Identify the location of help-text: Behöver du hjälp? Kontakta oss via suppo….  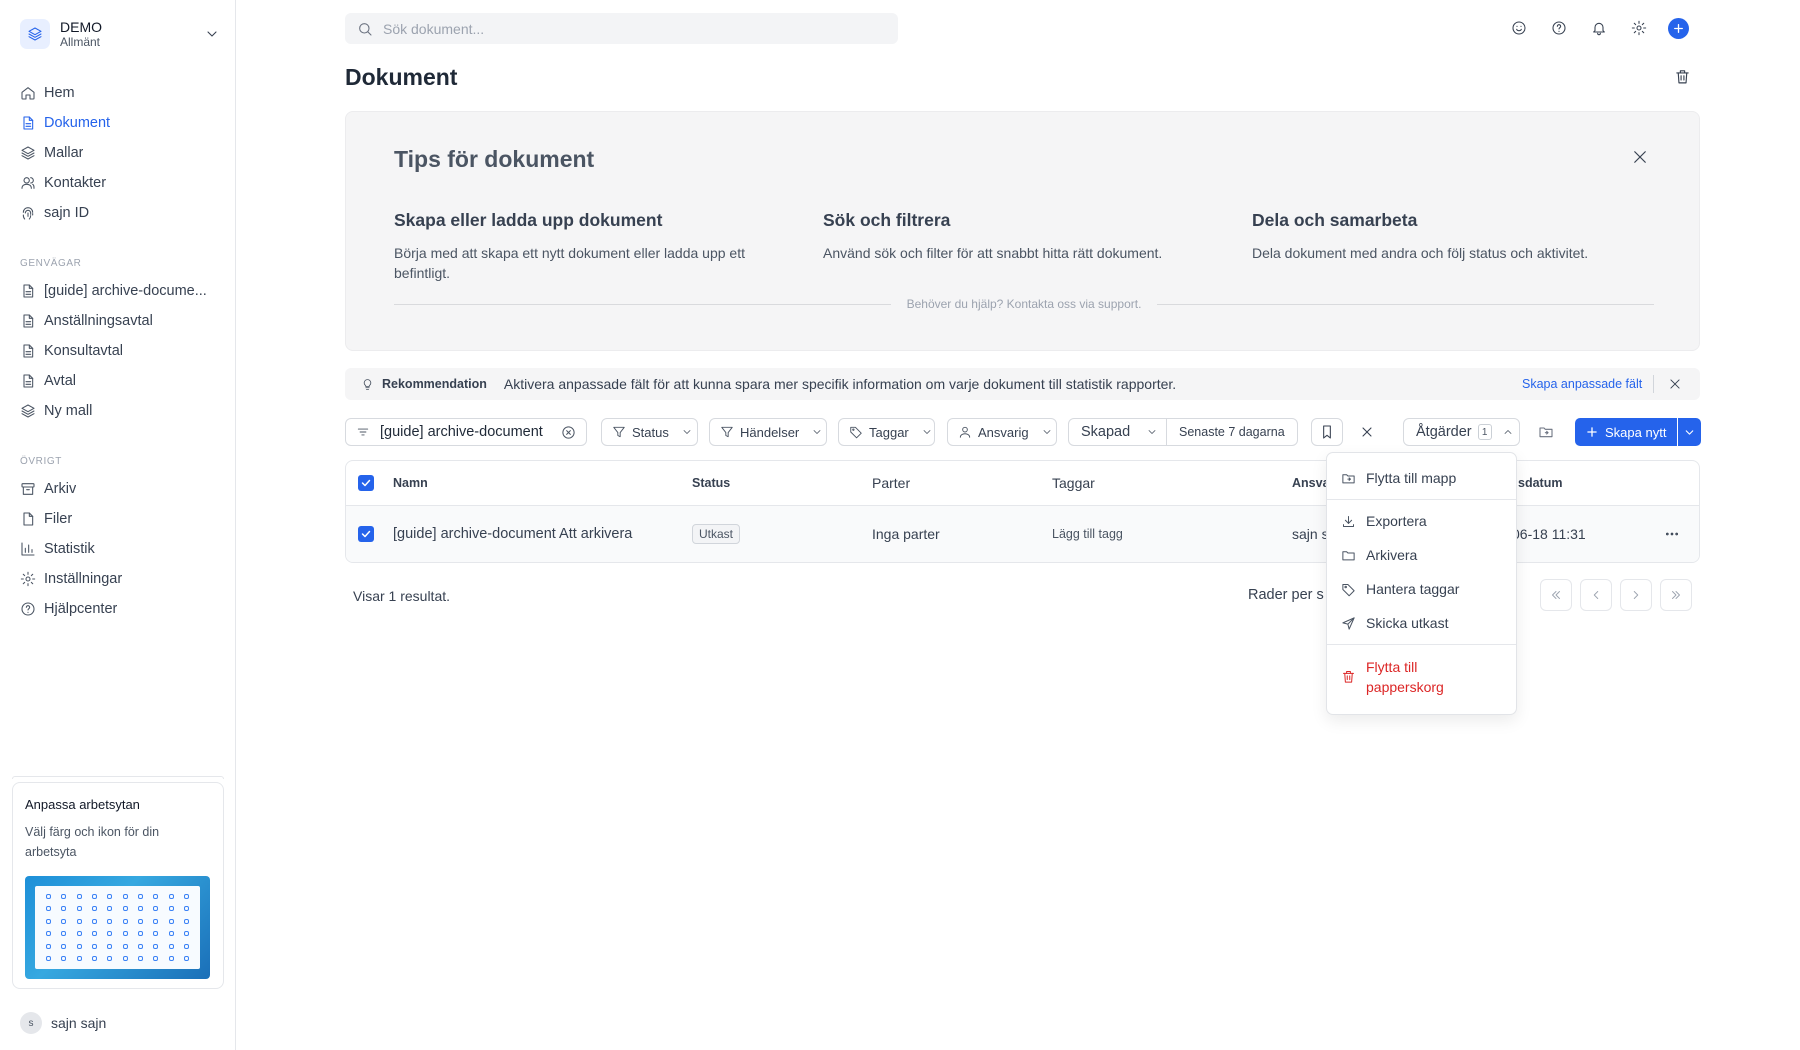
(1024, 304).